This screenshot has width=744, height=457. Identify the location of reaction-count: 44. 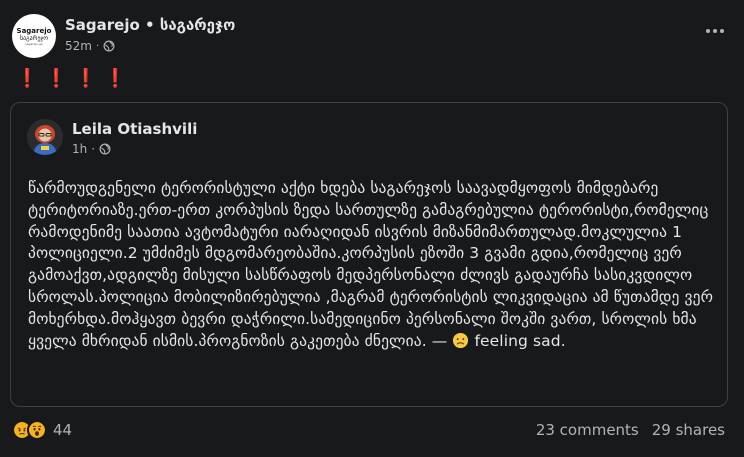
(62, 430).